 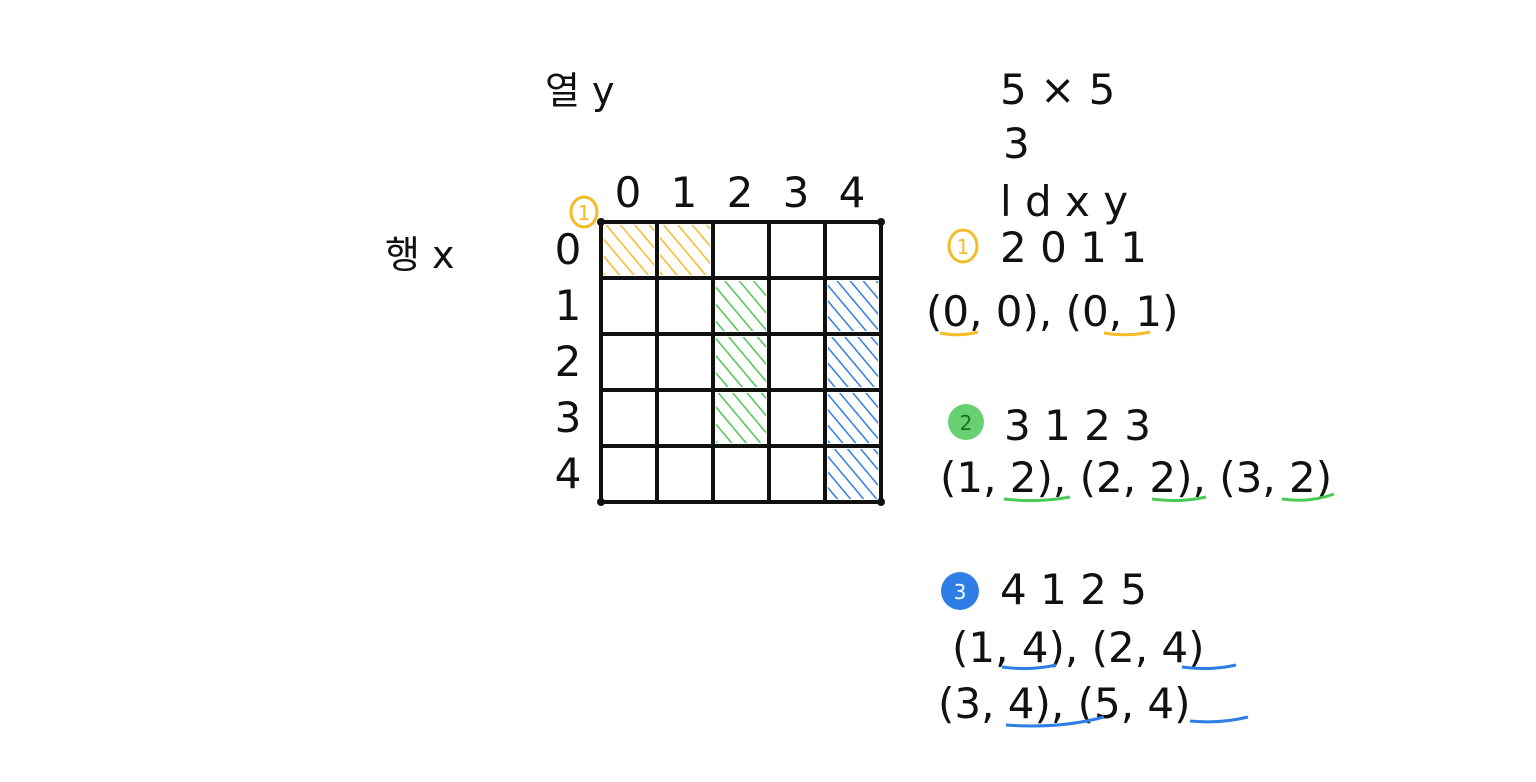 What do you see at coordinates (1136, 477) in the screenshot?
I see `group-2-coords-line: (1, 2), (2, 2), (3, 2)` at bounding box center [1136, 477].